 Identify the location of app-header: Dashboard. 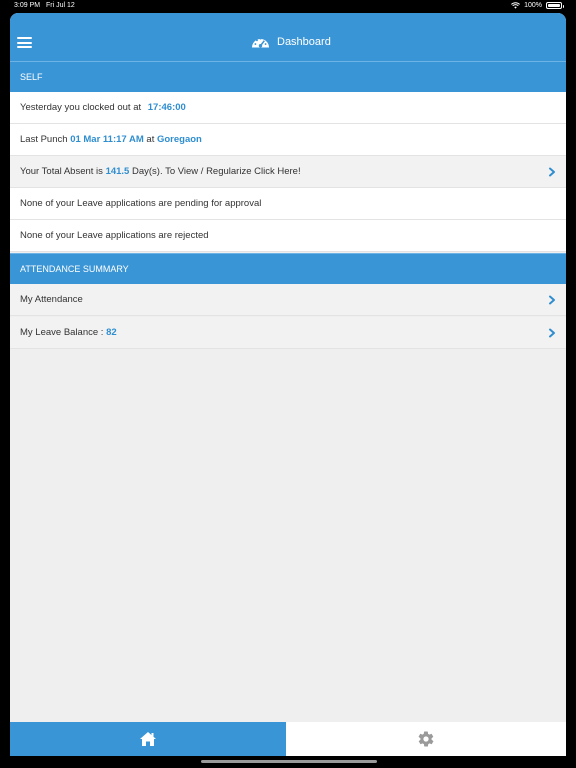
(288, 37).